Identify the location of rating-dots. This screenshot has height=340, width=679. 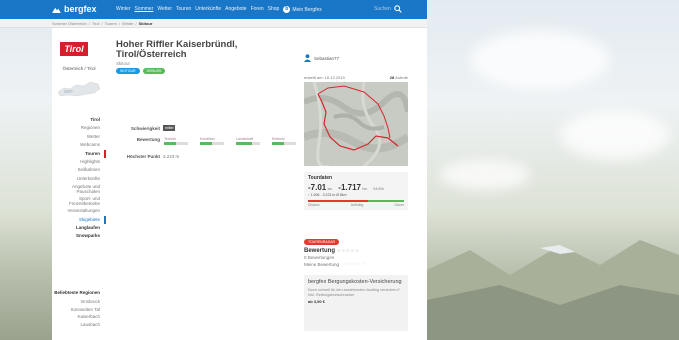
(286, 143).